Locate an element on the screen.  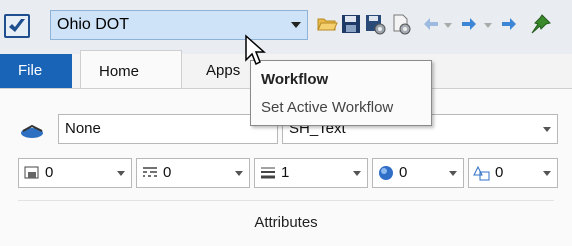
tab-home-label: Home is located at coordinates (119, 71).